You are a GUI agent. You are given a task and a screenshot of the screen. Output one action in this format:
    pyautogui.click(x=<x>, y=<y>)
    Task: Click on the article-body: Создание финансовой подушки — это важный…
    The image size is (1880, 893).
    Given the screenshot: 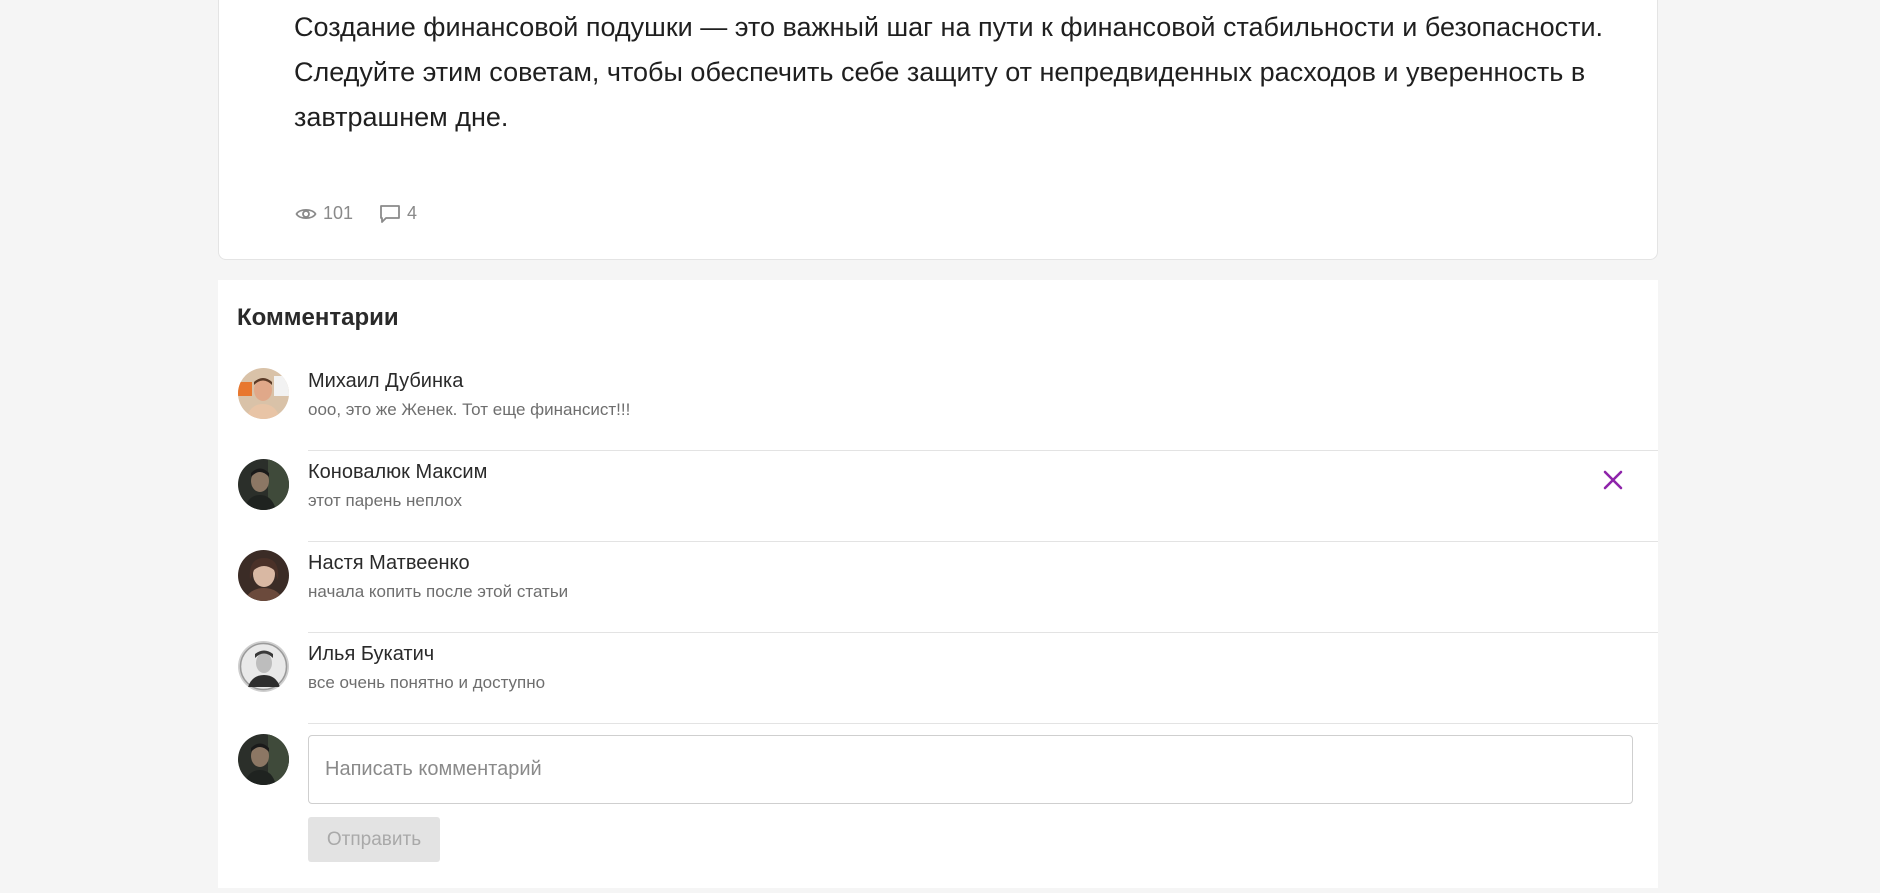 What is the action you would take?
    pyautogui.click(x=949, y=72)
    